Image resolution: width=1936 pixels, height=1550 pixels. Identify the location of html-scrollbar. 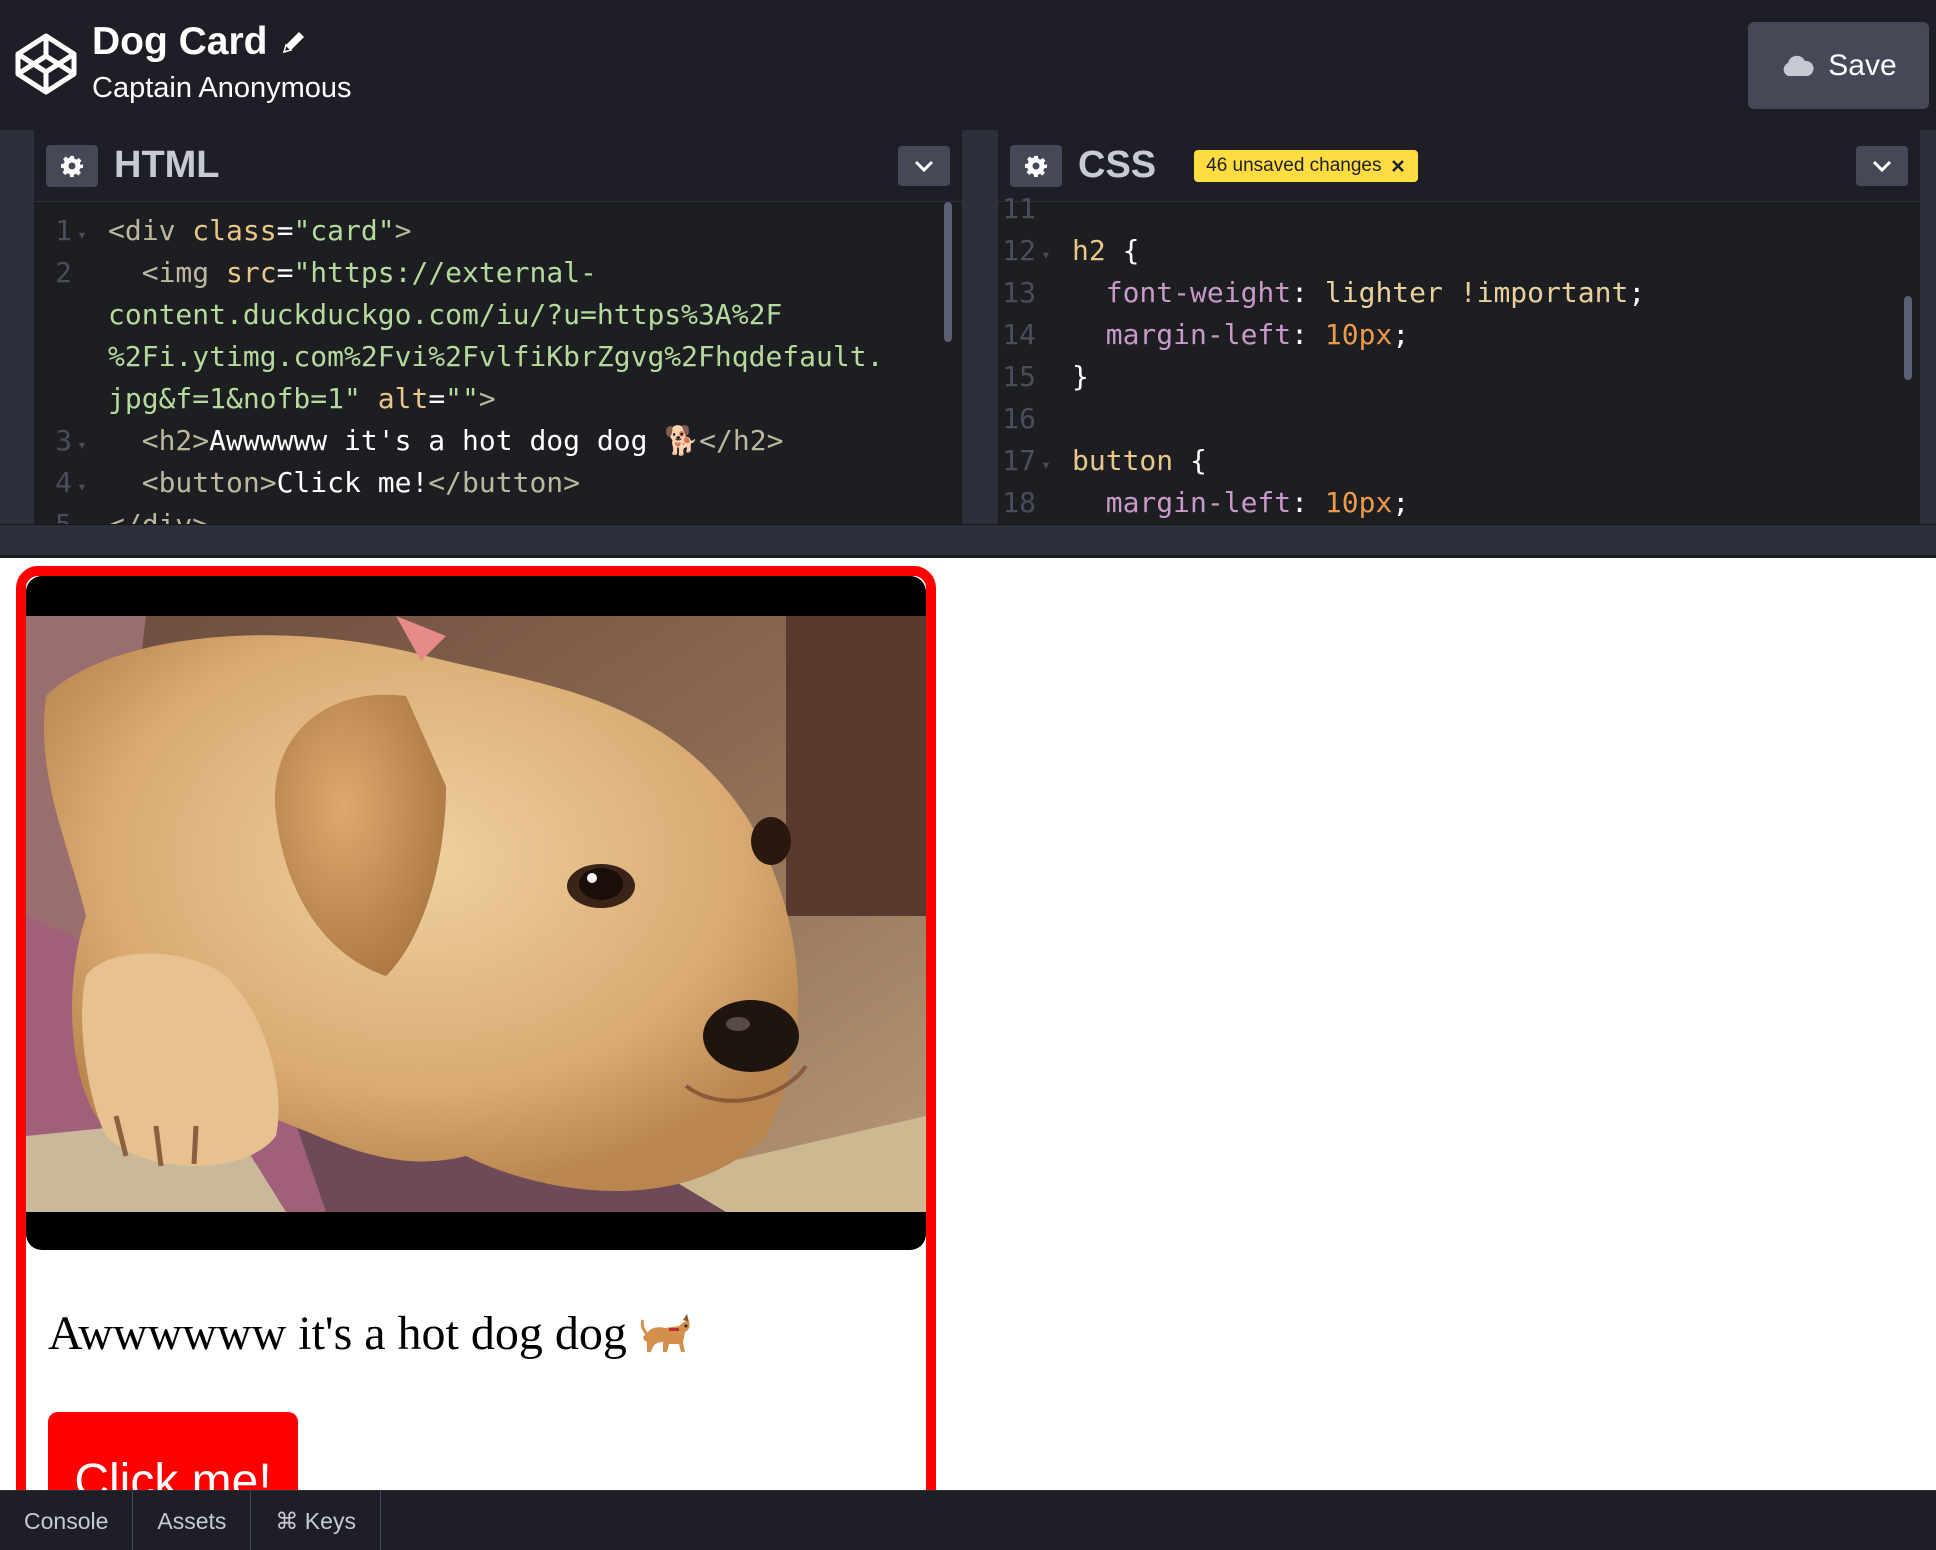
(948, 272).